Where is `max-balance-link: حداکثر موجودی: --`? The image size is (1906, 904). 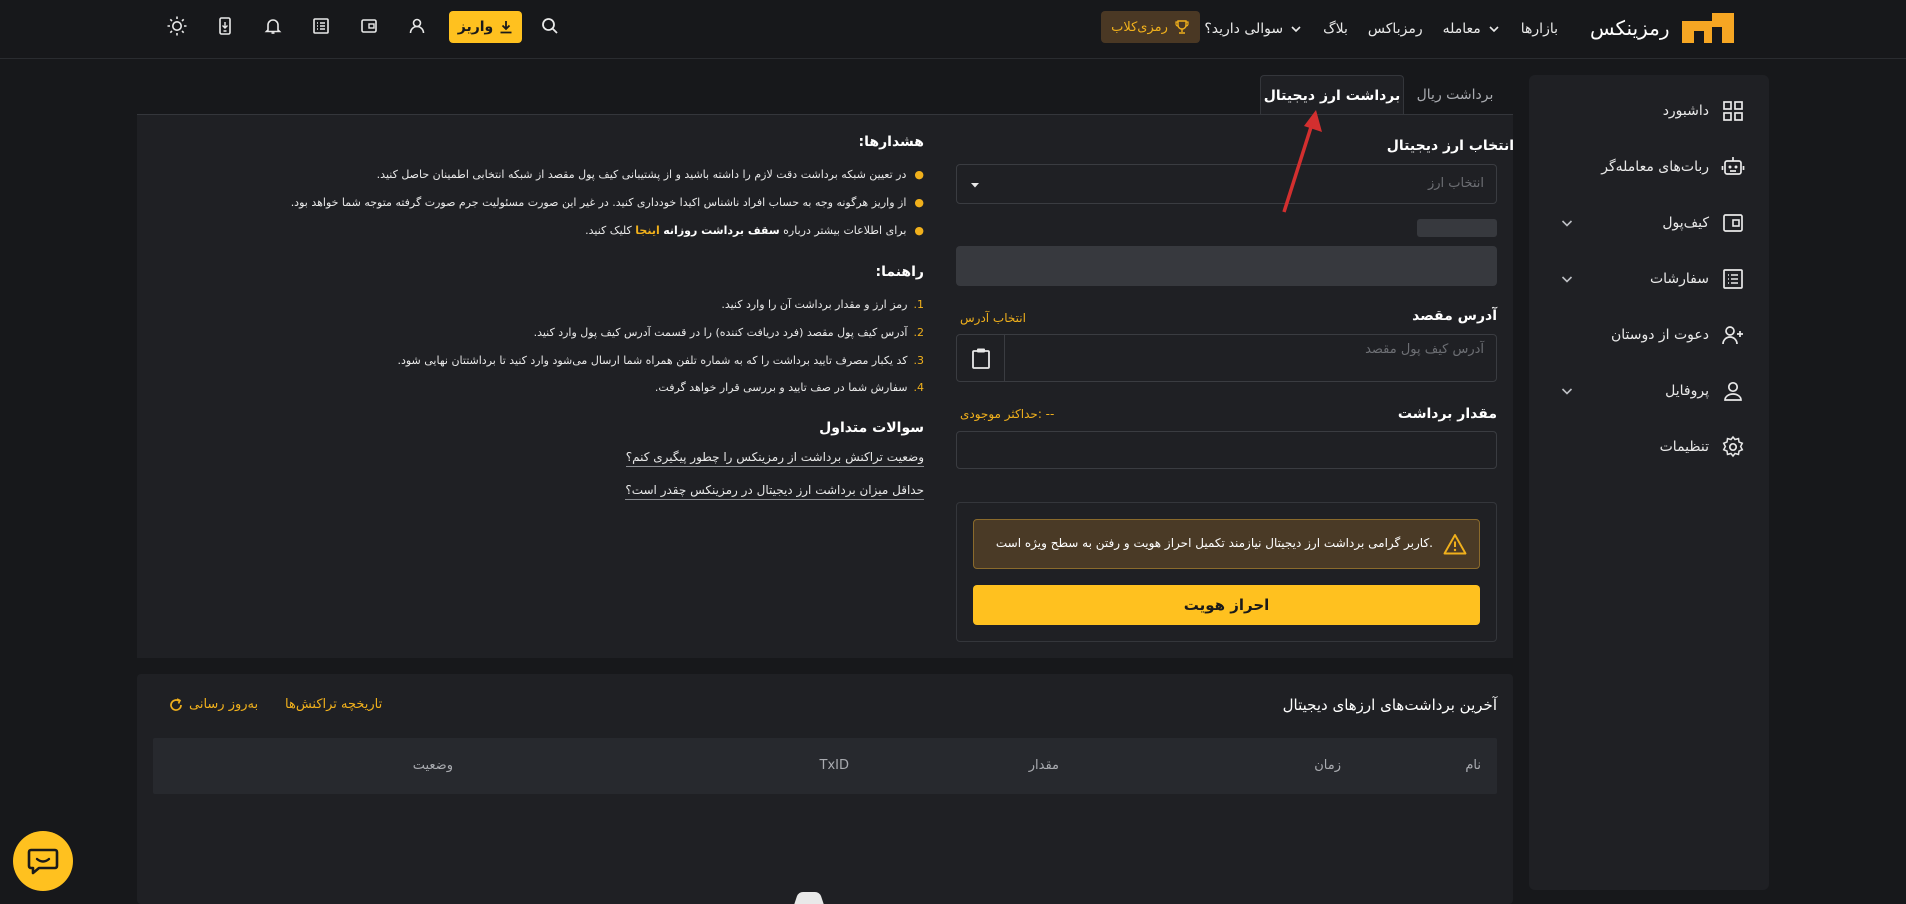
max-balance-link: حداکثر موجودی: -- is located at coordinates (1007, 414).